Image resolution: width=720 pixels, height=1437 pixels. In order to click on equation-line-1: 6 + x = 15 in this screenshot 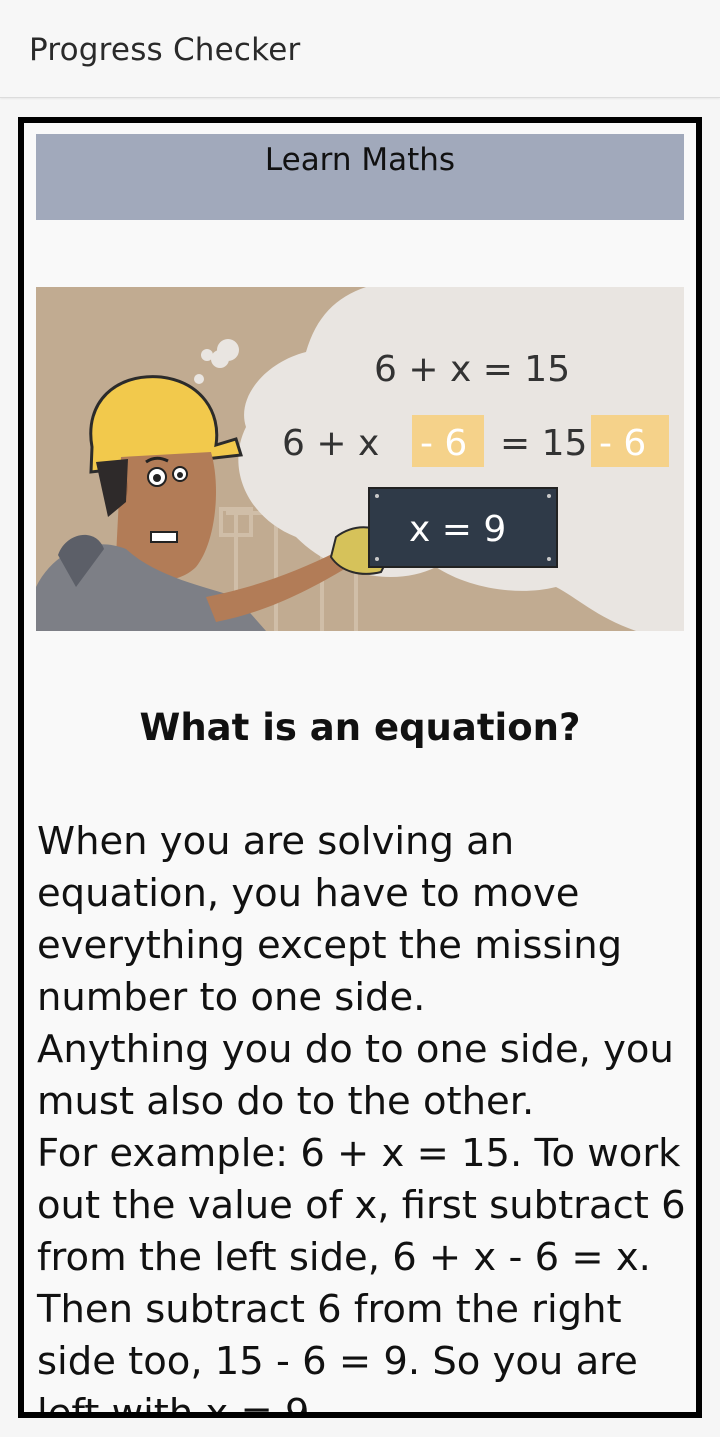, I will do `click(472, 369)`.